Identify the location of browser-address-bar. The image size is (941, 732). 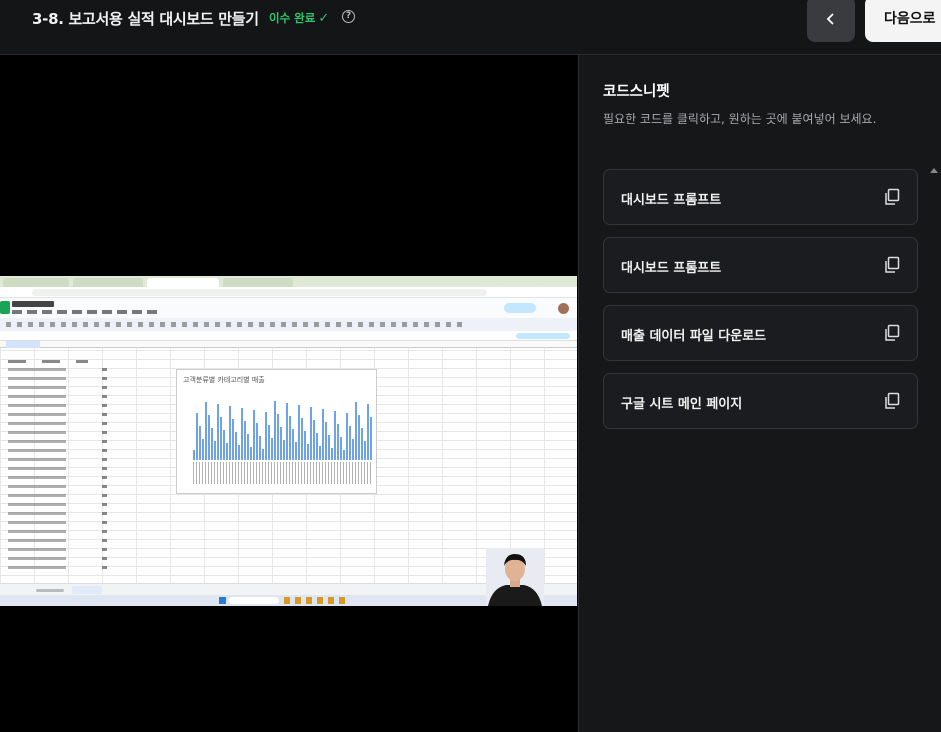
(288, 292).